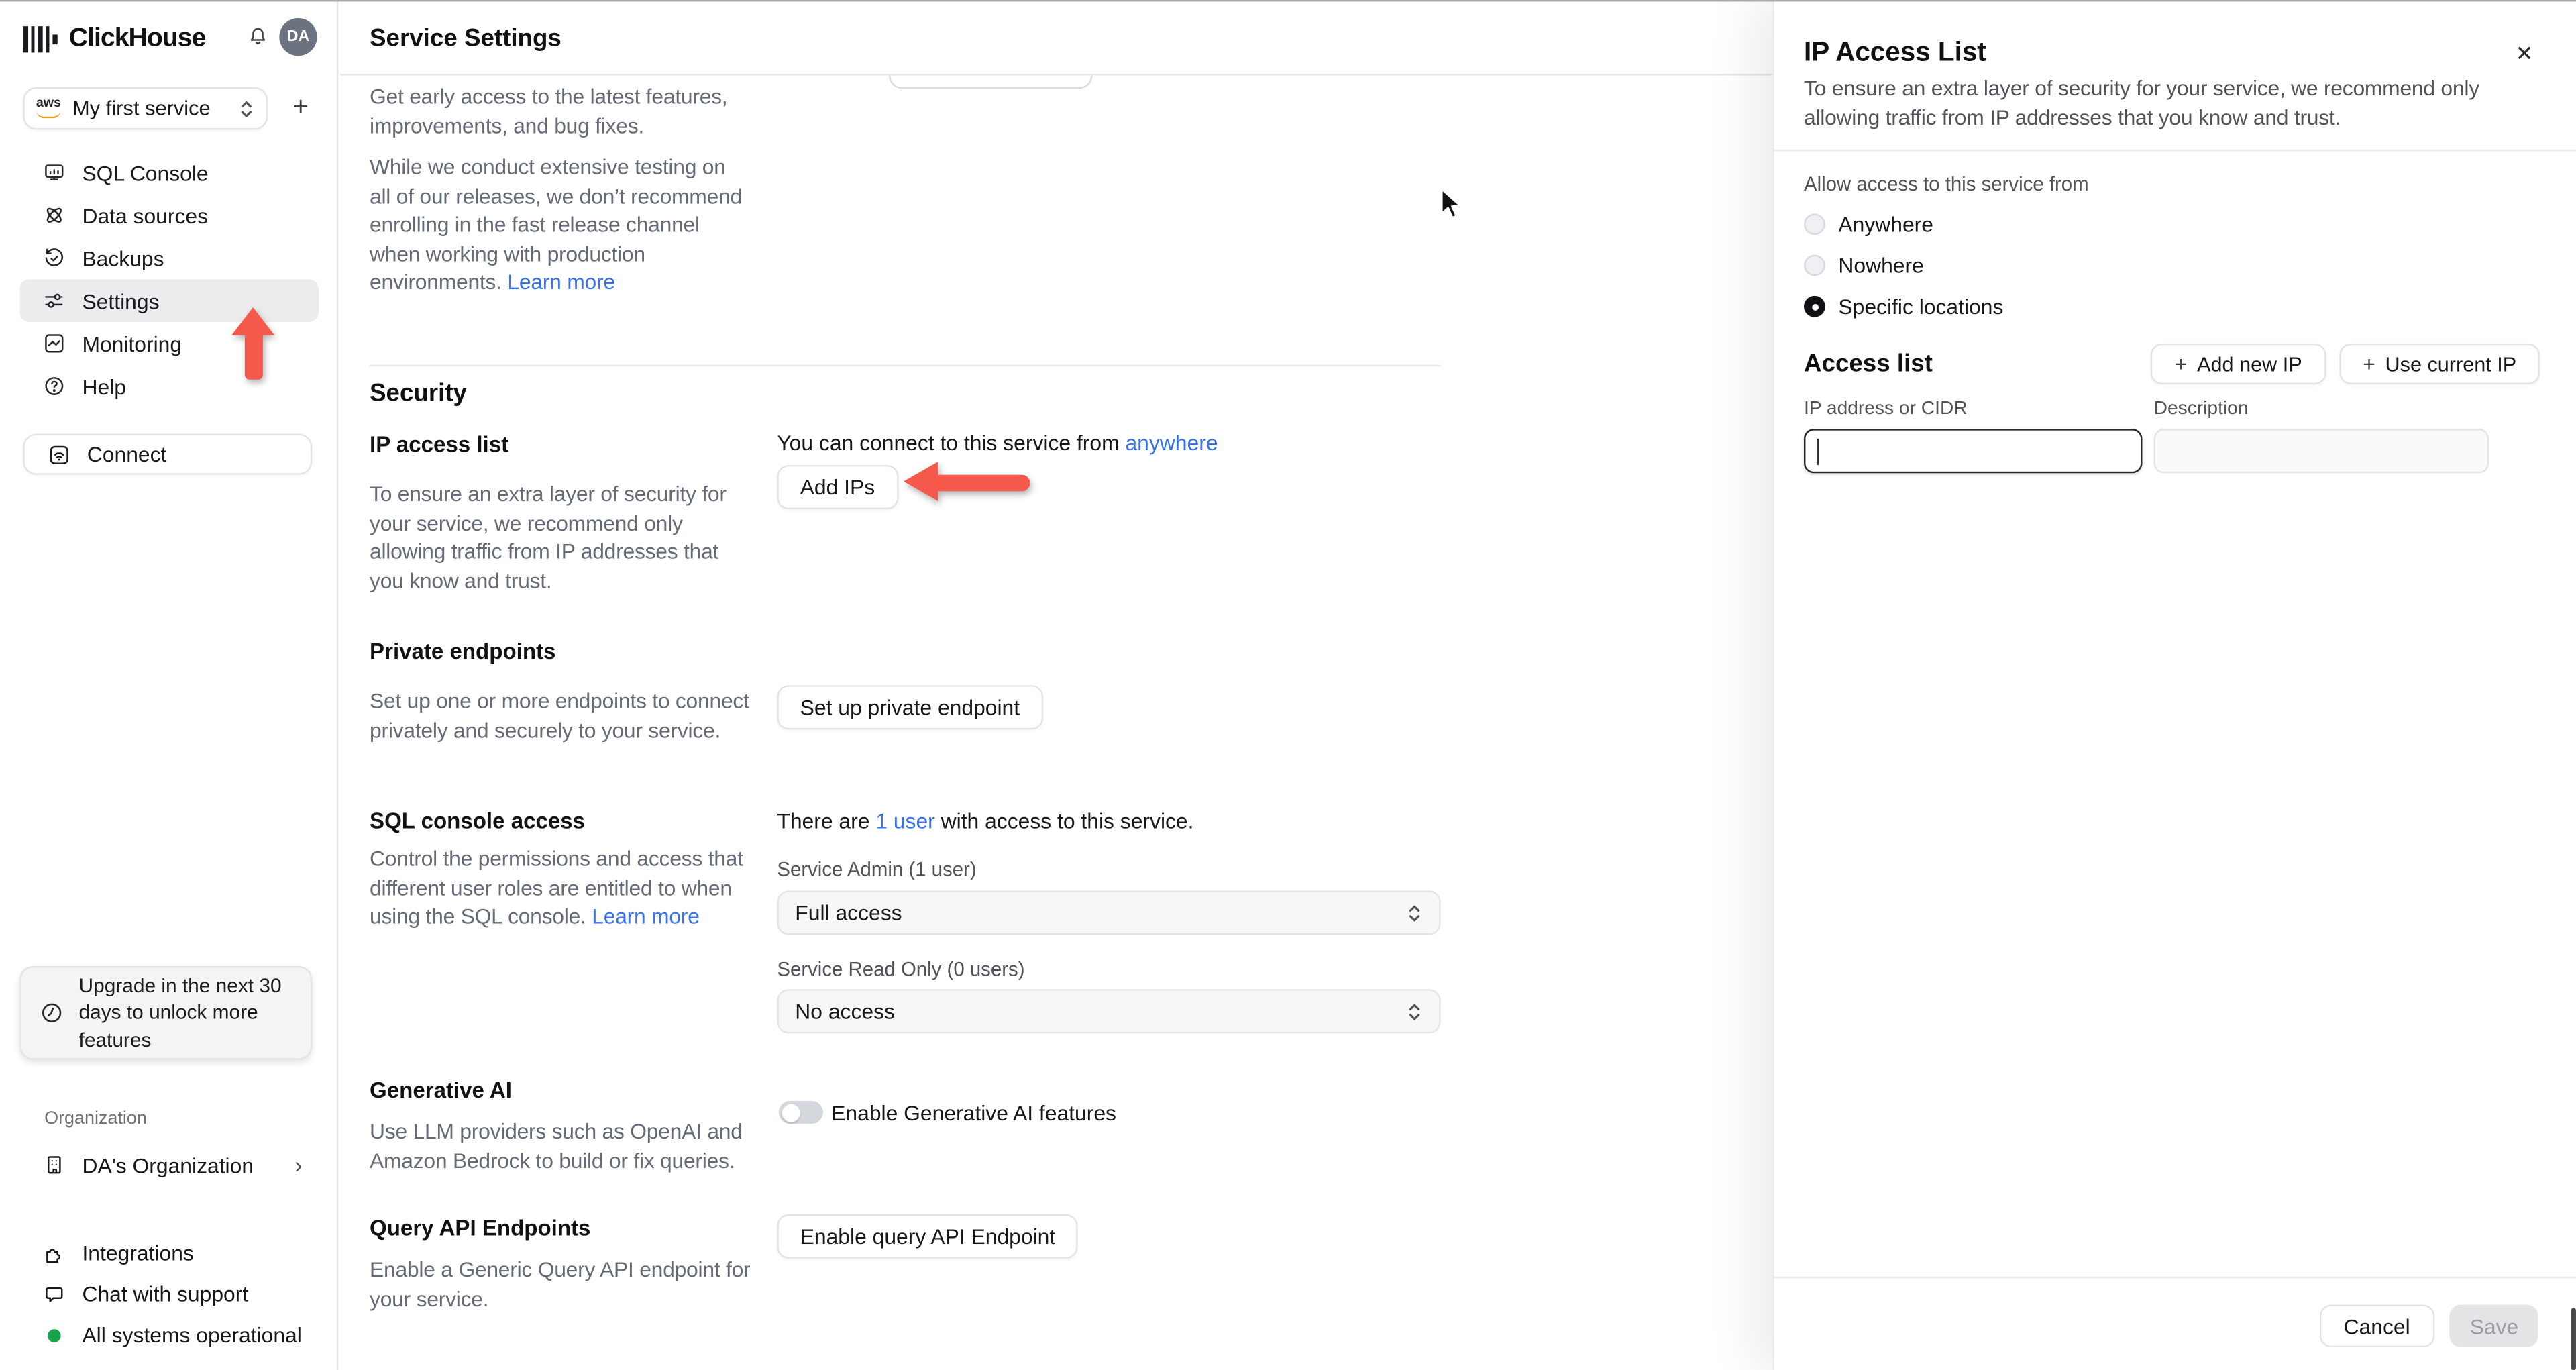  I want to click on radio-anywhere: Anywhere, so click(1868, 224).